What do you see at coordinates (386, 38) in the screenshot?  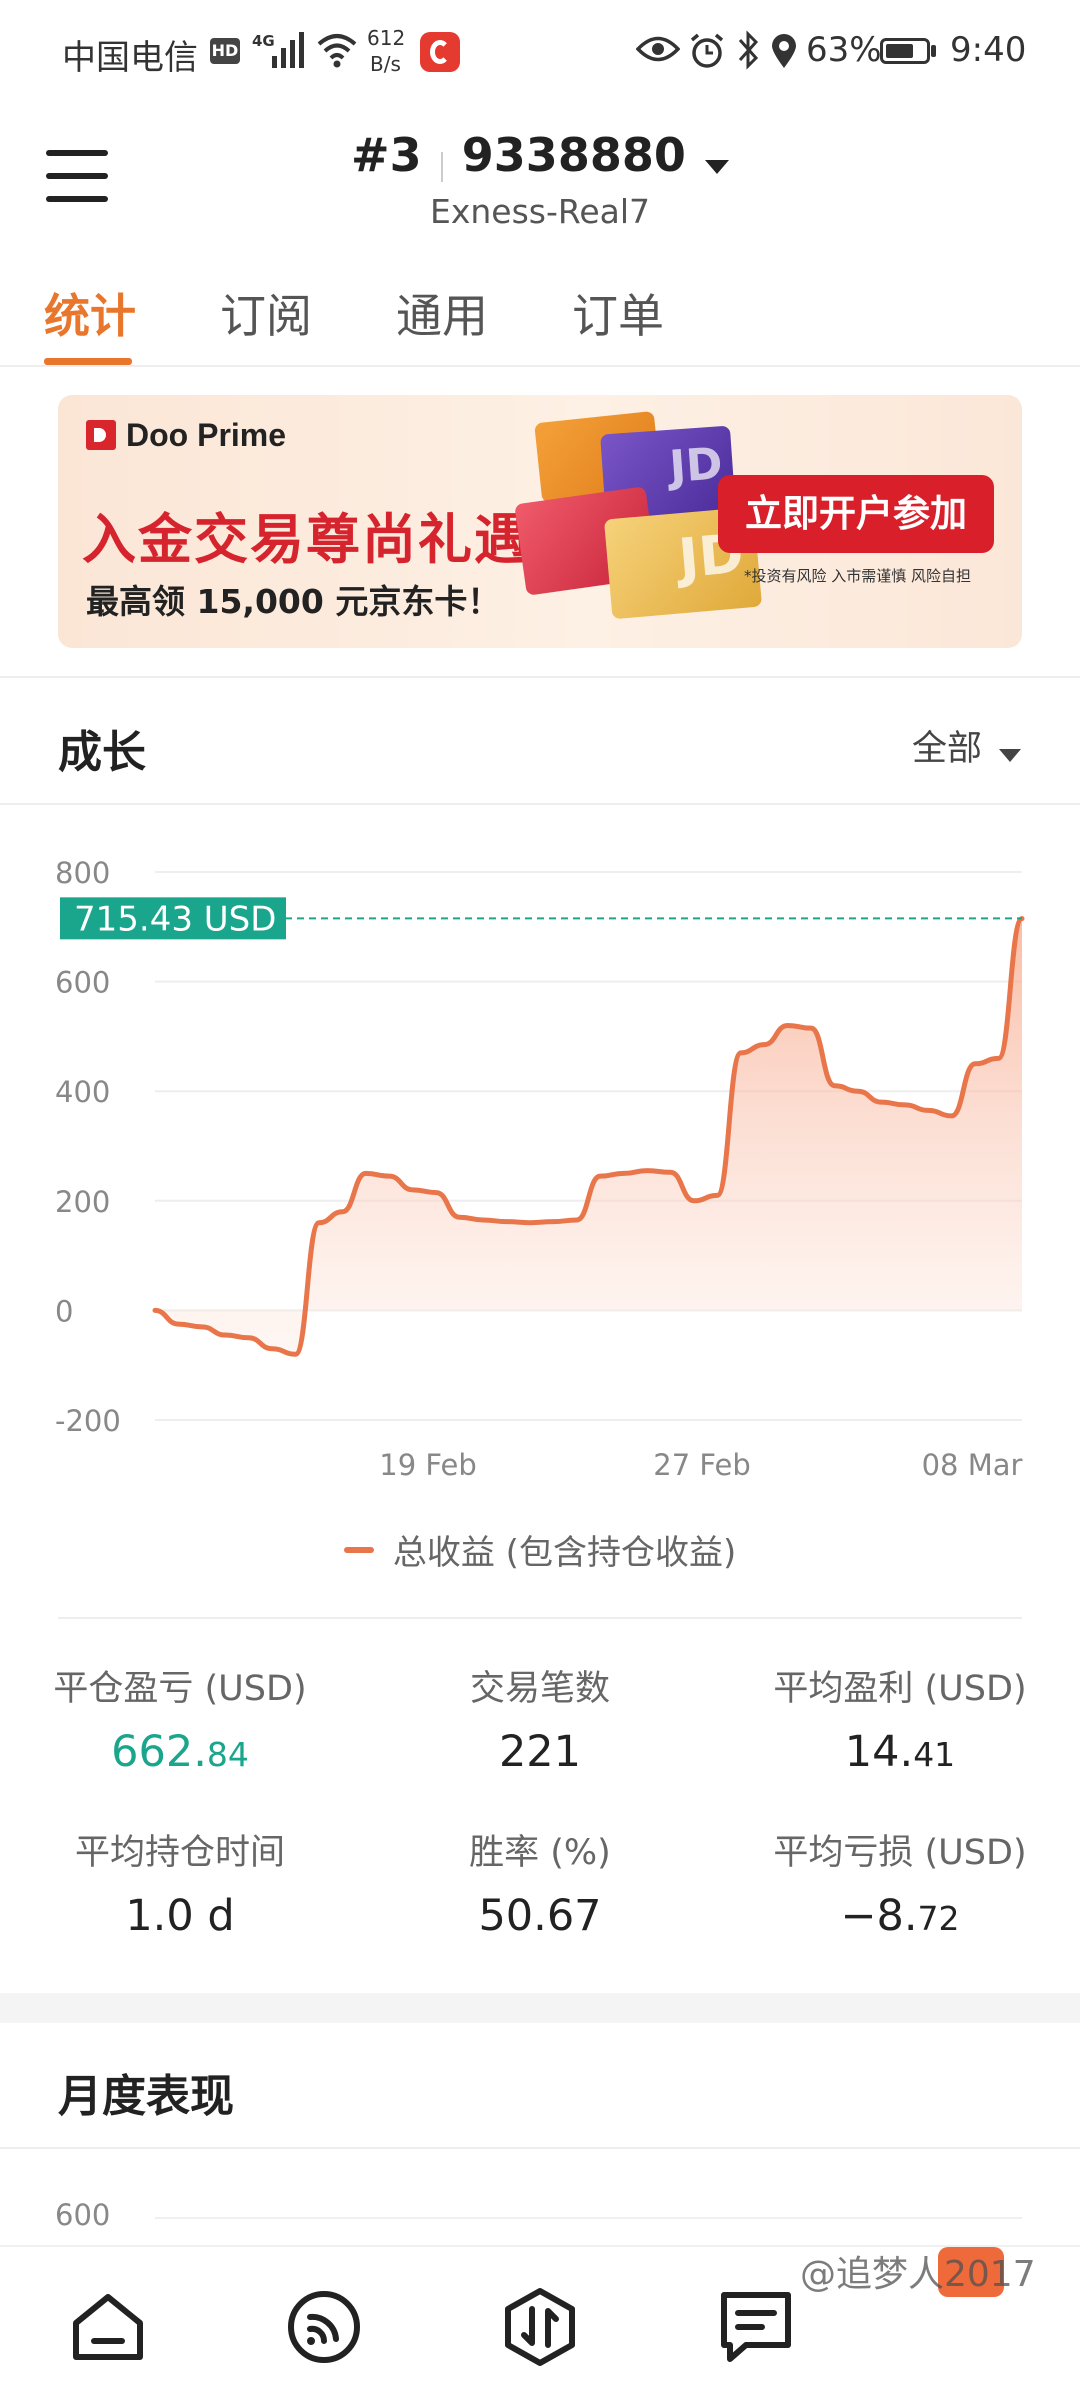 I see `net-speed-value: 612` at bounding box center [386, 38].